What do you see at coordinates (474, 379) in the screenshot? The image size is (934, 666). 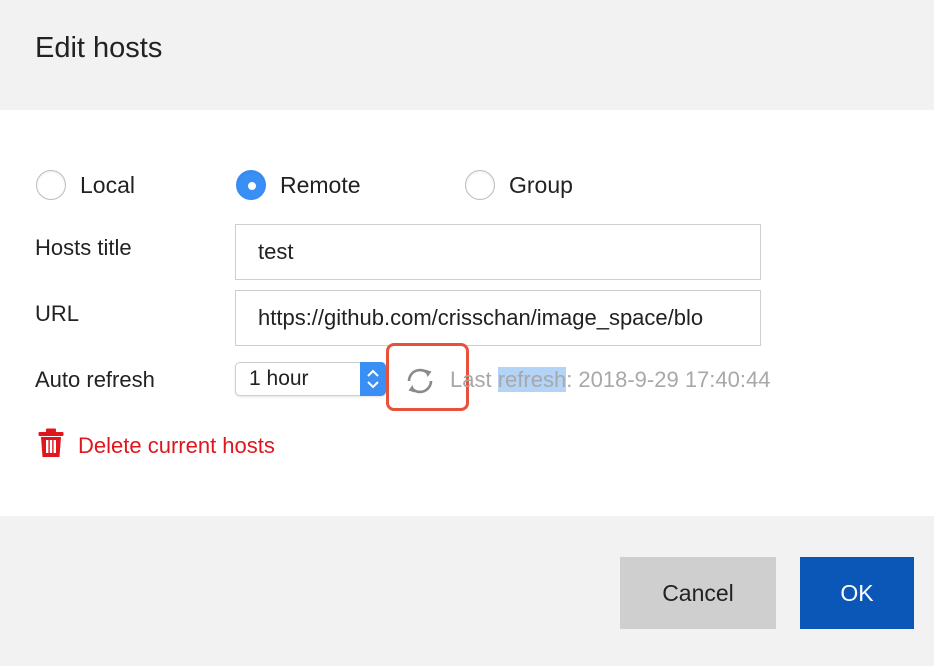 I see `last-refresh-prefix: Last` at bounding box center [474, 379].